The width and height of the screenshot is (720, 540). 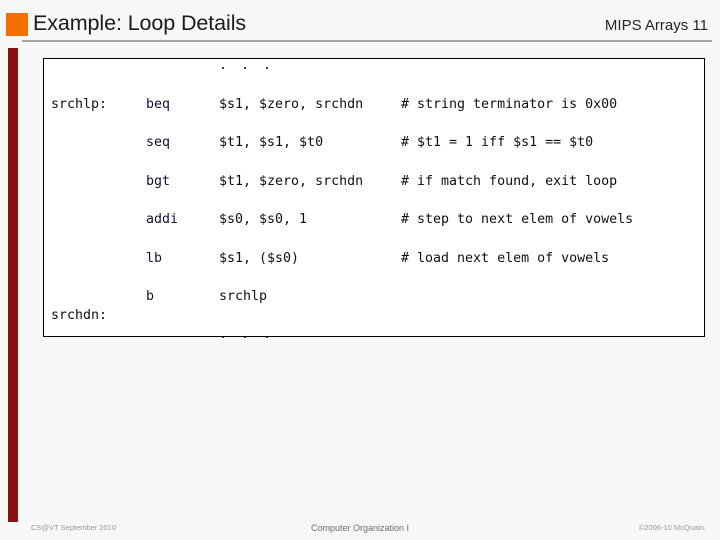 What do you see at coordinates (243, 296) in the screenshot?
I see `code-cell-ops: srchlp` at bounding box center [243, 296].